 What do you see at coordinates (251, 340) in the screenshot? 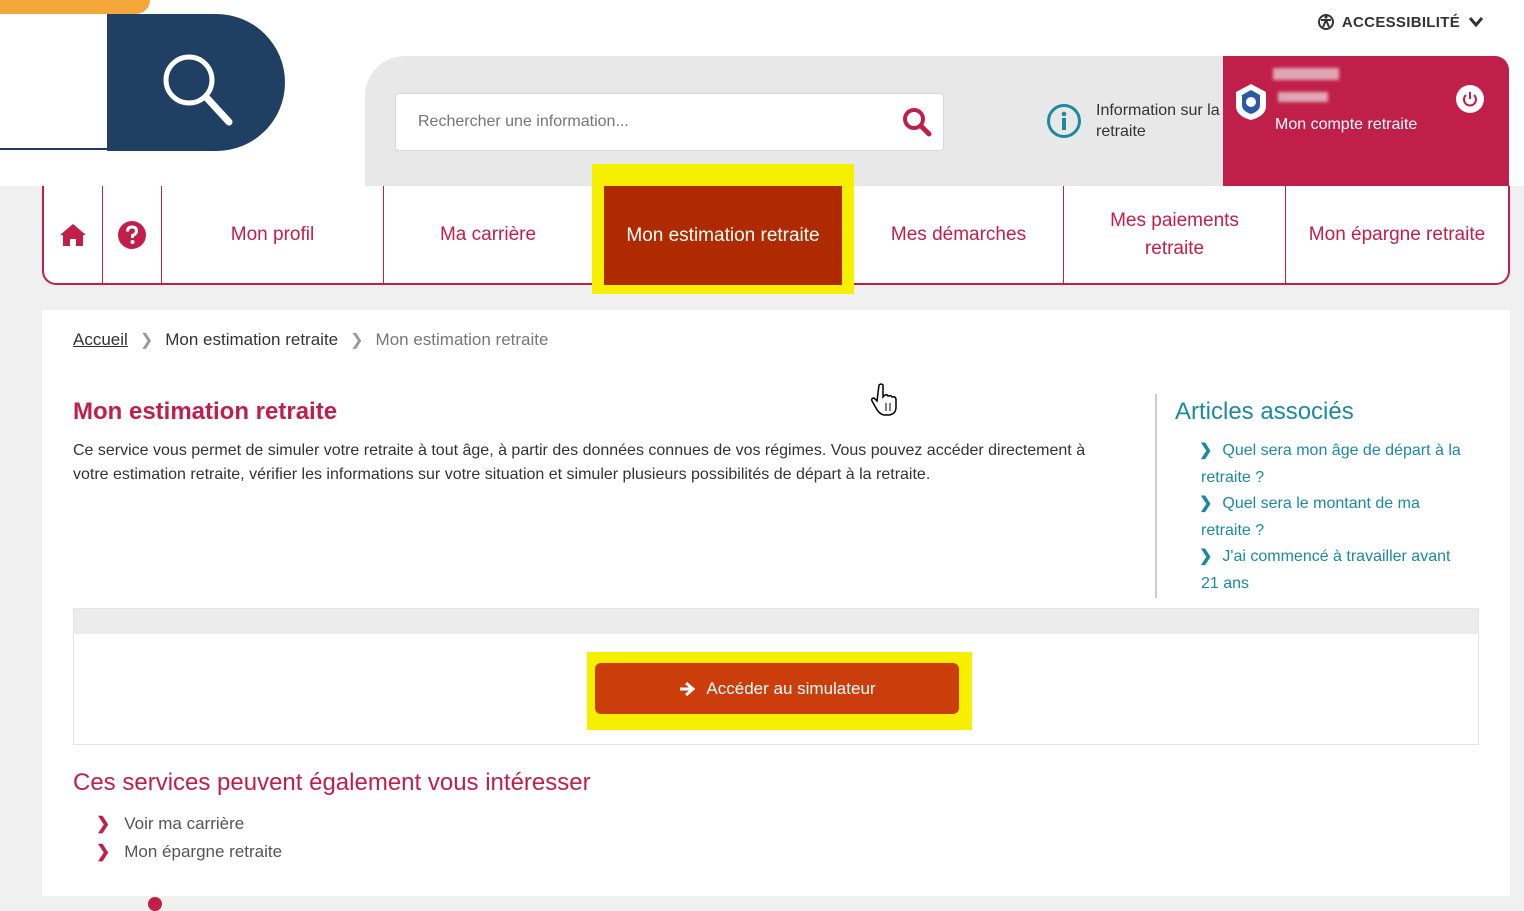
I see `breadcrumb-item: Mon estimation retraite` at bounding box center [251, 340].